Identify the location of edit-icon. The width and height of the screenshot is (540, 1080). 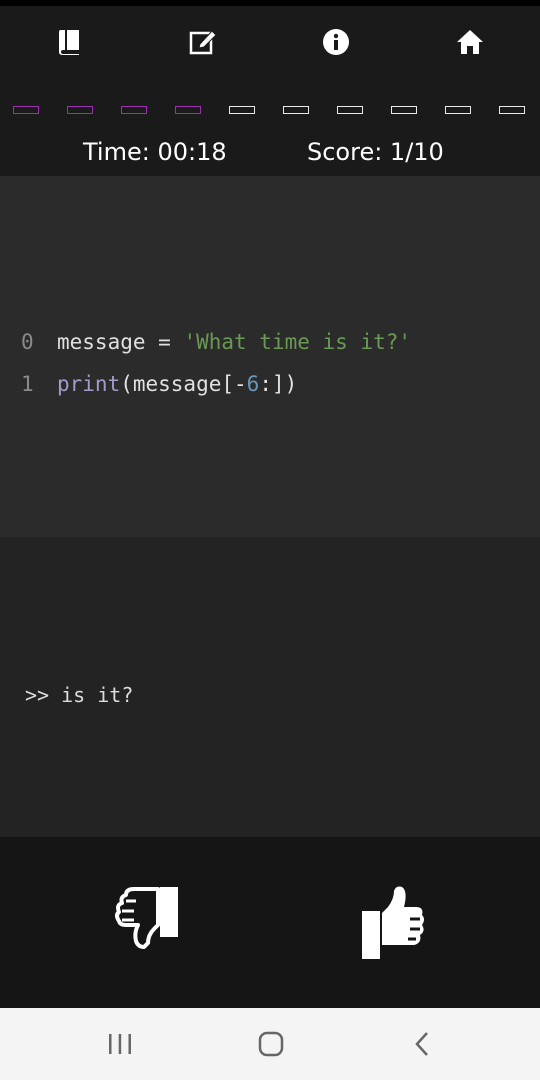
(203, 42).